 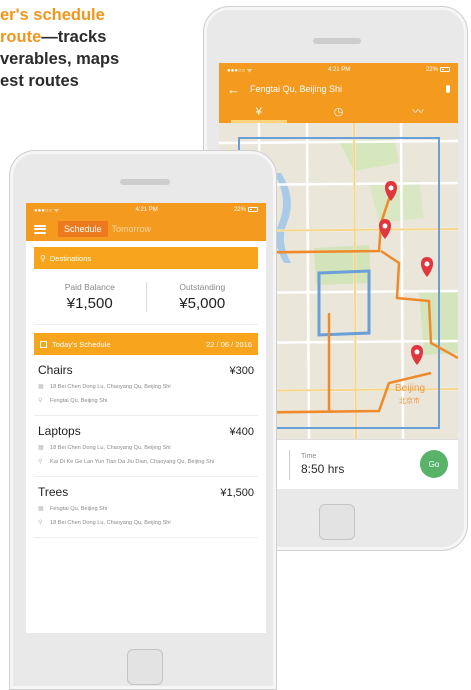 What do you see at coordinates (202, 303) in the screenshot?
I see `outstanding-value: ¥5,000` at bounding box center [202, 303].